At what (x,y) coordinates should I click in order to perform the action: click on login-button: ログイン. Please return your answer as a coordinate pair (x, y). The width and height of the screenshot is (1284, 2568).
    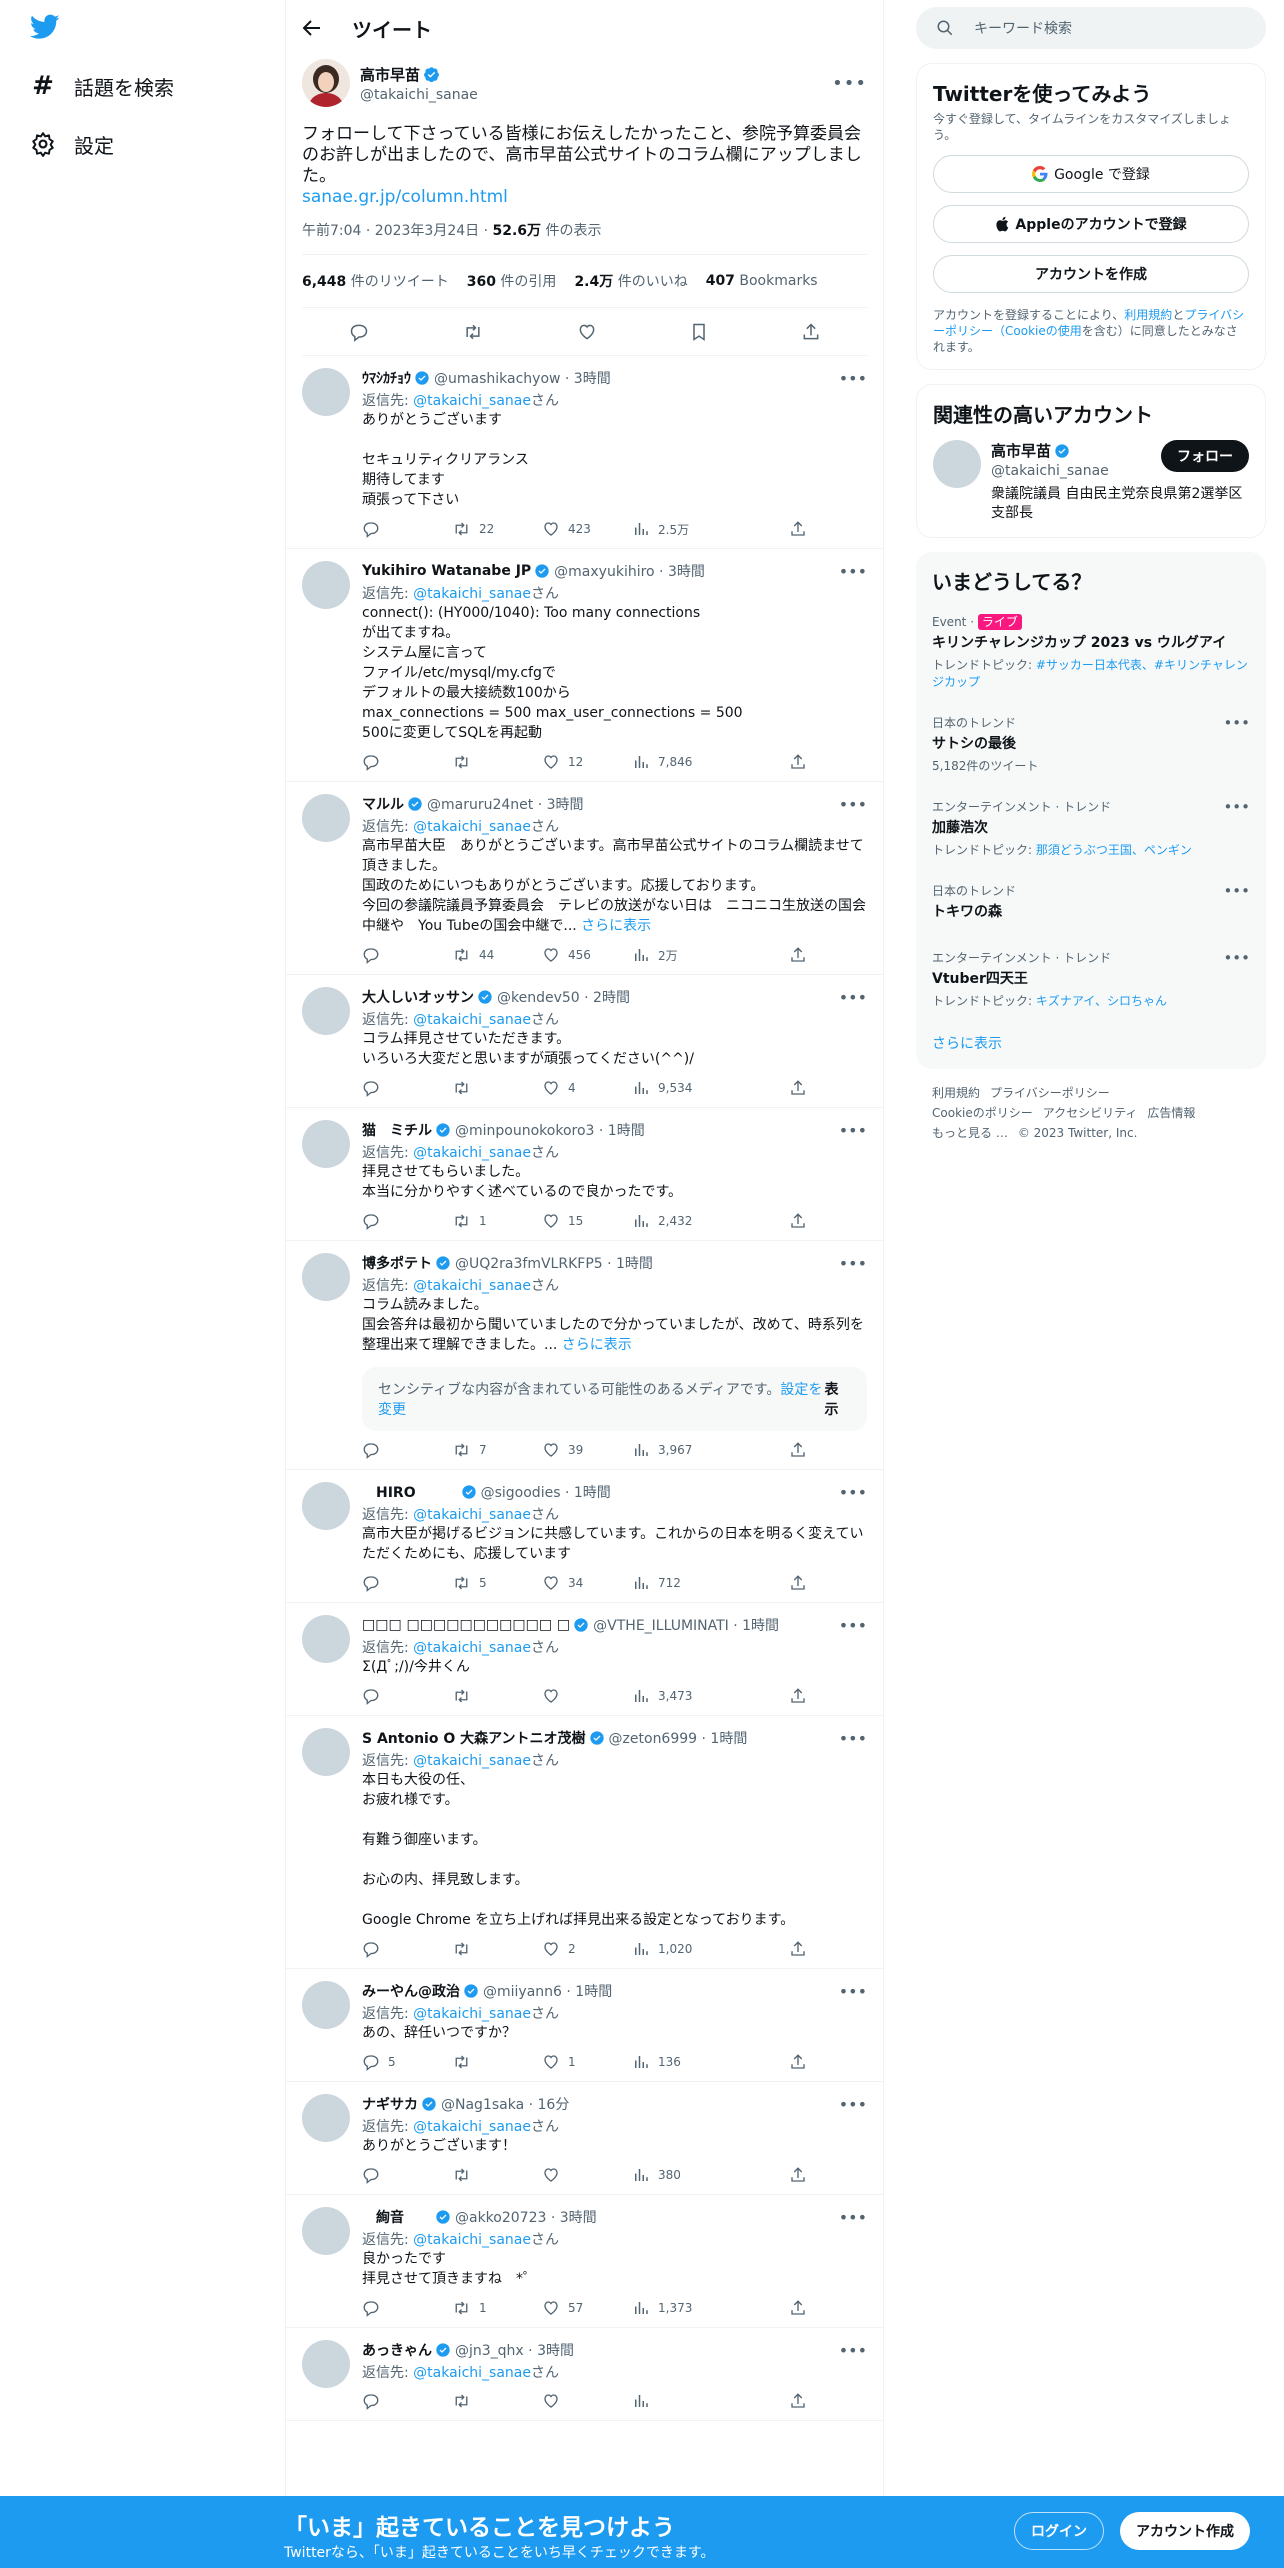
    Looking at the image, I should click on (1059, 2531).